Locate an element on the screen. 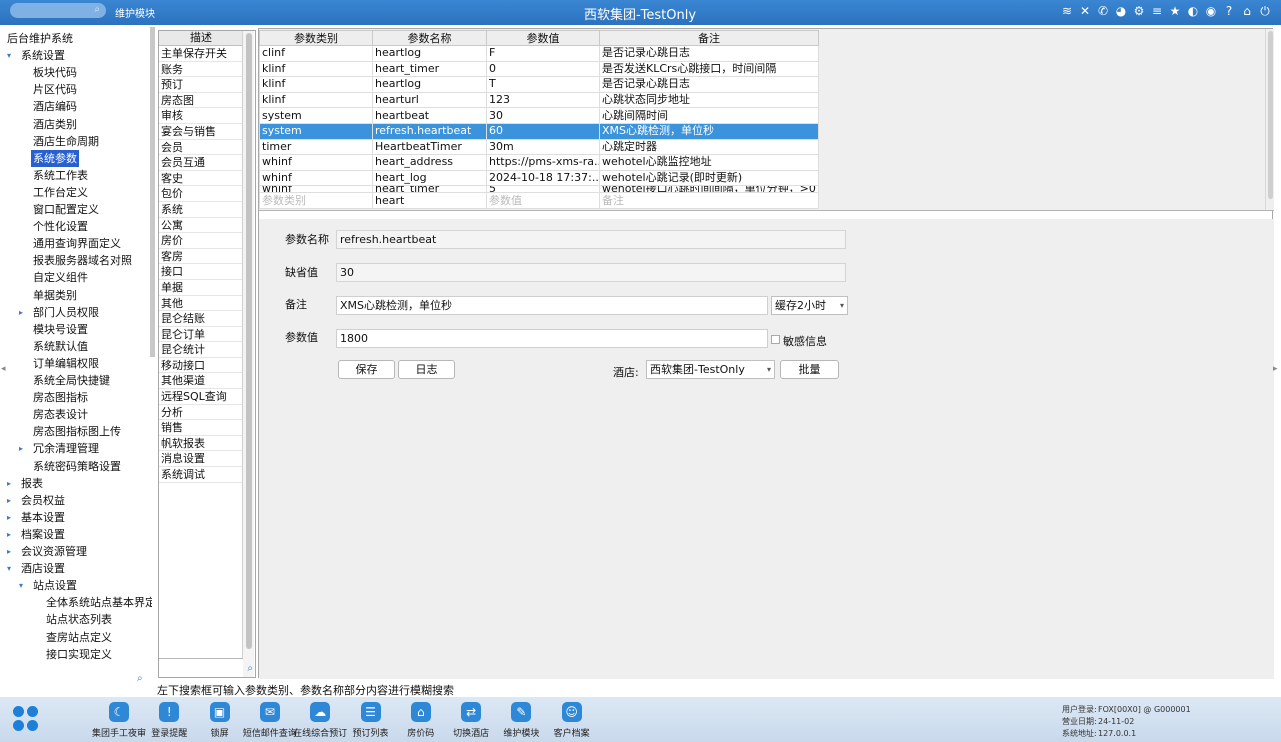 The height and width of the screenshot is (742, 1281). tree-search-icon: ⌕ is located at coordinates (140, 678).